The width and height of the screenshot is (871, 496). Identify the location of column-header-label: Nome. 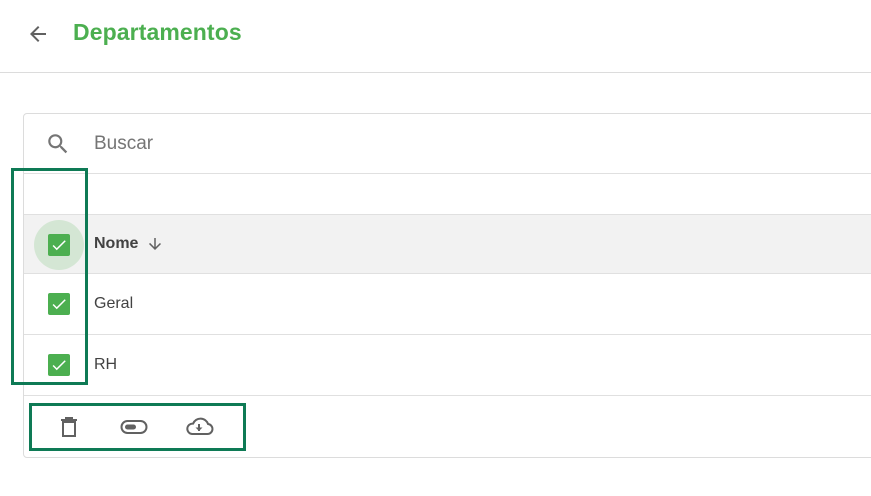
(116, 243).